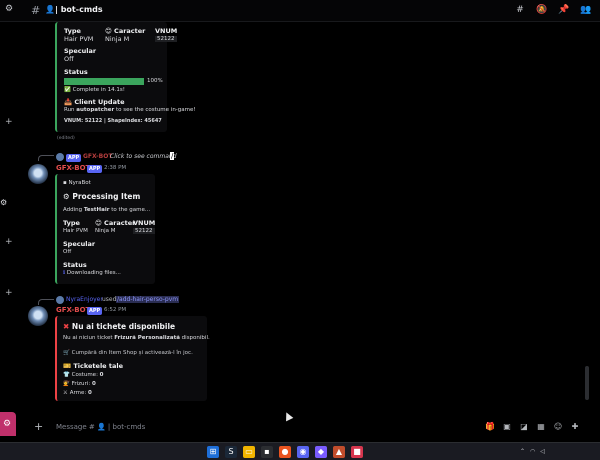  What do you see at coordinates (575, 426) in the screenshot?
I see `activity-icon: ✚` at bounding box center [575, 426].